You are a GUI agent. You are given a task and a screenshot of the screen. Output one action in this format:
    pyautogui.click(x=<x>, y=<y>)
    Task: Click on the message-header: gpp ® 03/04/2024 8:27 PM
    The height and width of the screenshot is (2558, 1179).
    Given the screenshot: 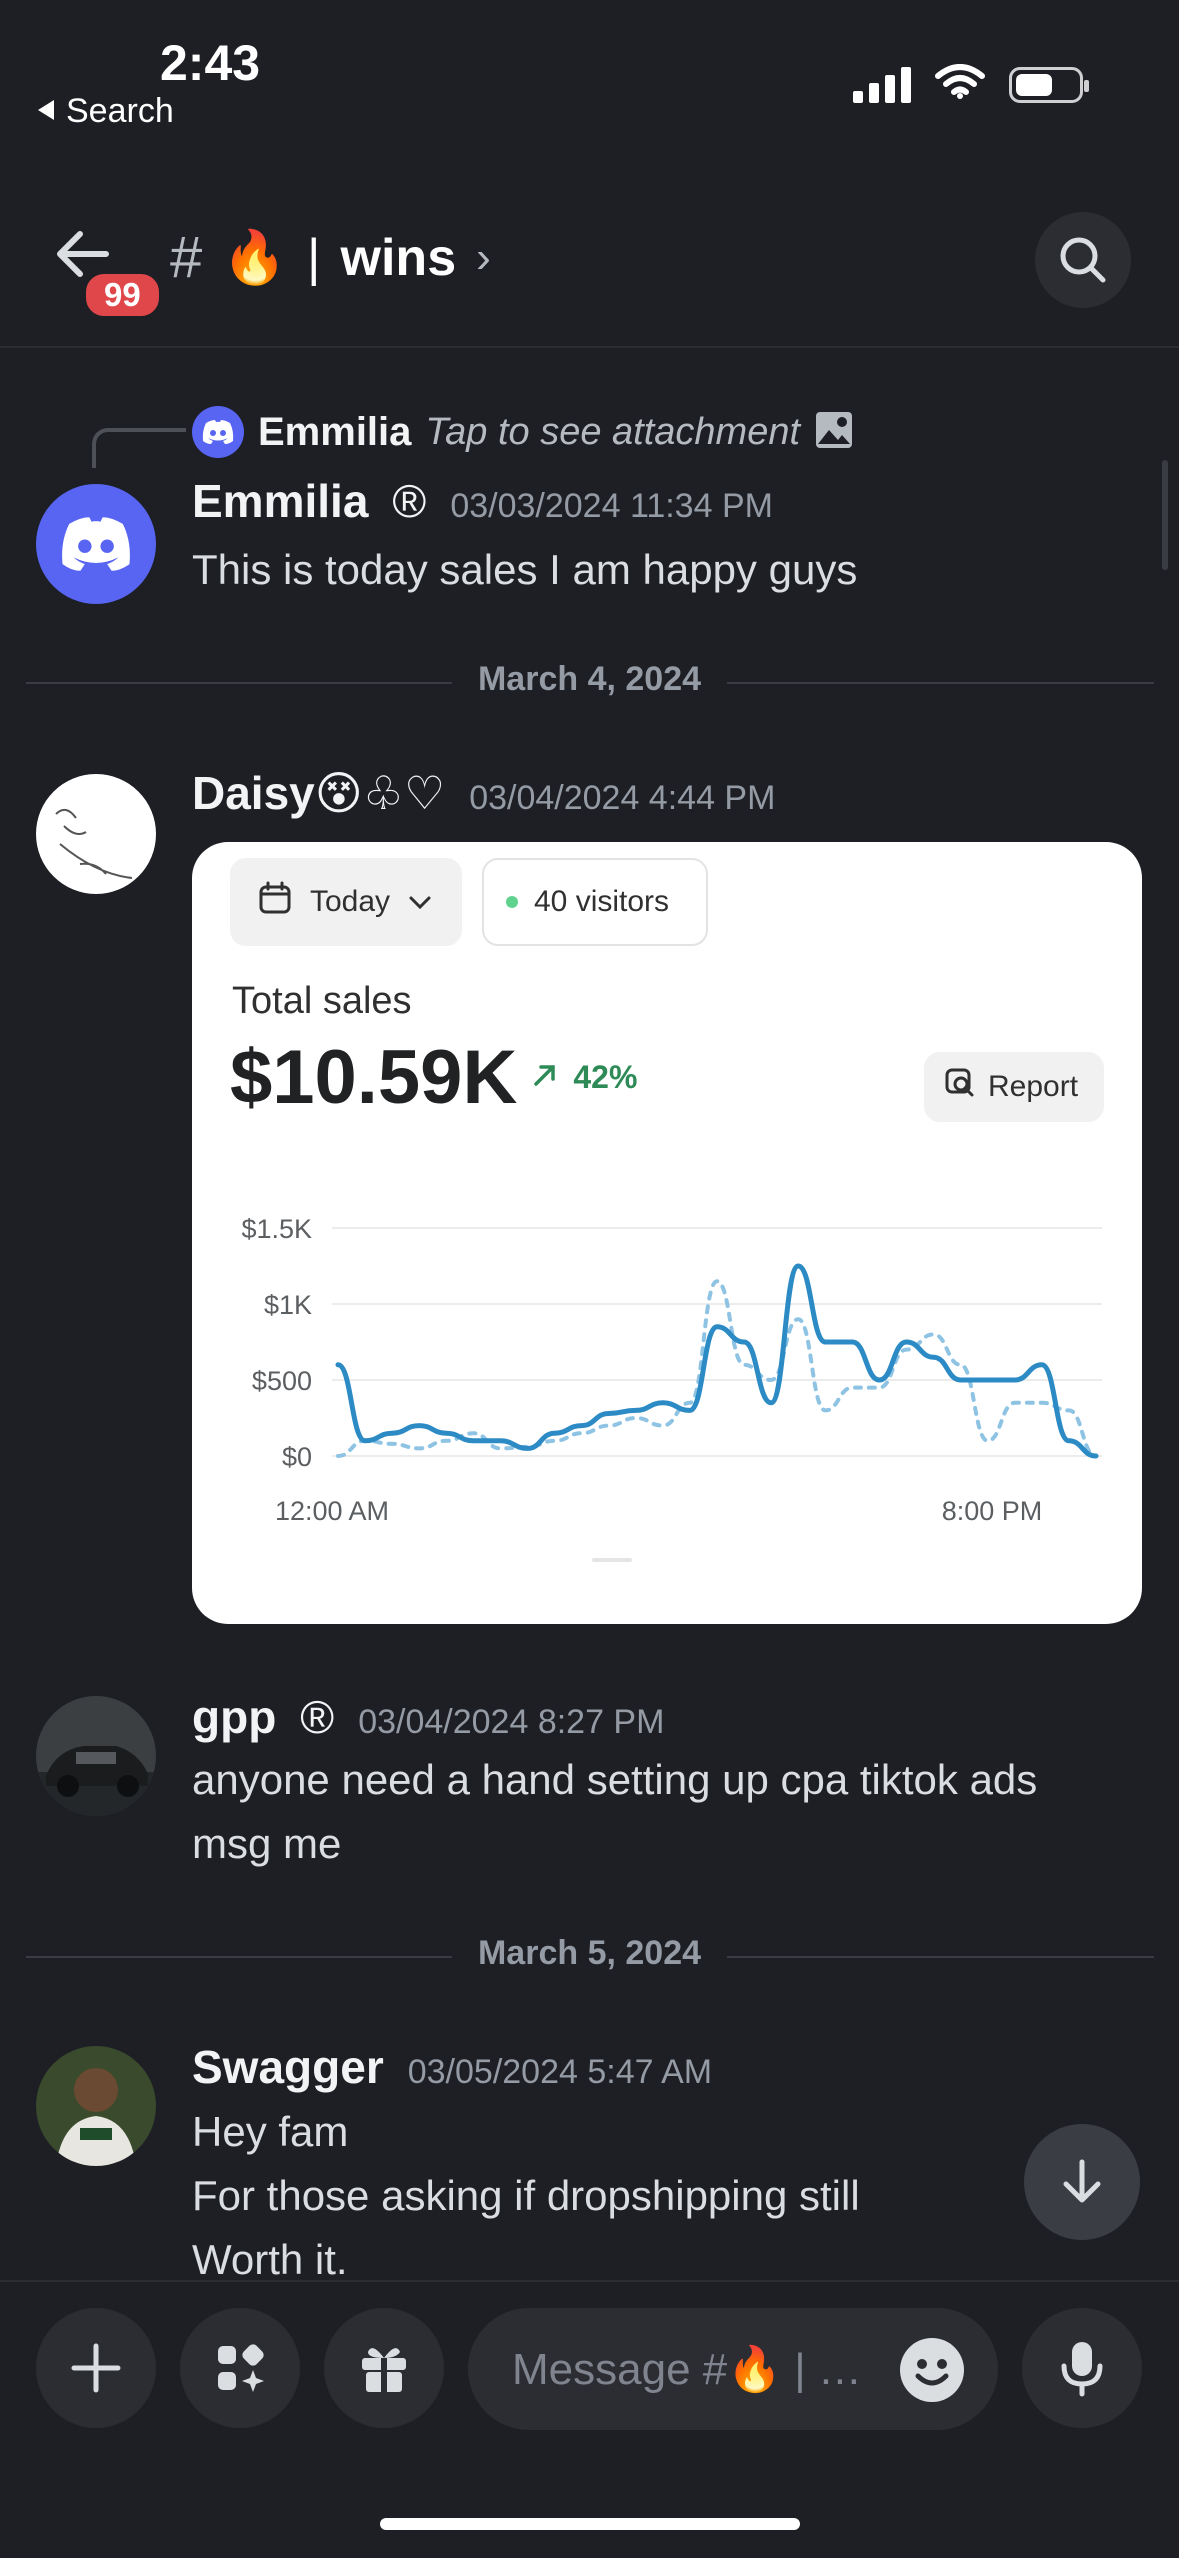 What is the action you would take?
    pyautogui.click(x=428, y=1717)
    